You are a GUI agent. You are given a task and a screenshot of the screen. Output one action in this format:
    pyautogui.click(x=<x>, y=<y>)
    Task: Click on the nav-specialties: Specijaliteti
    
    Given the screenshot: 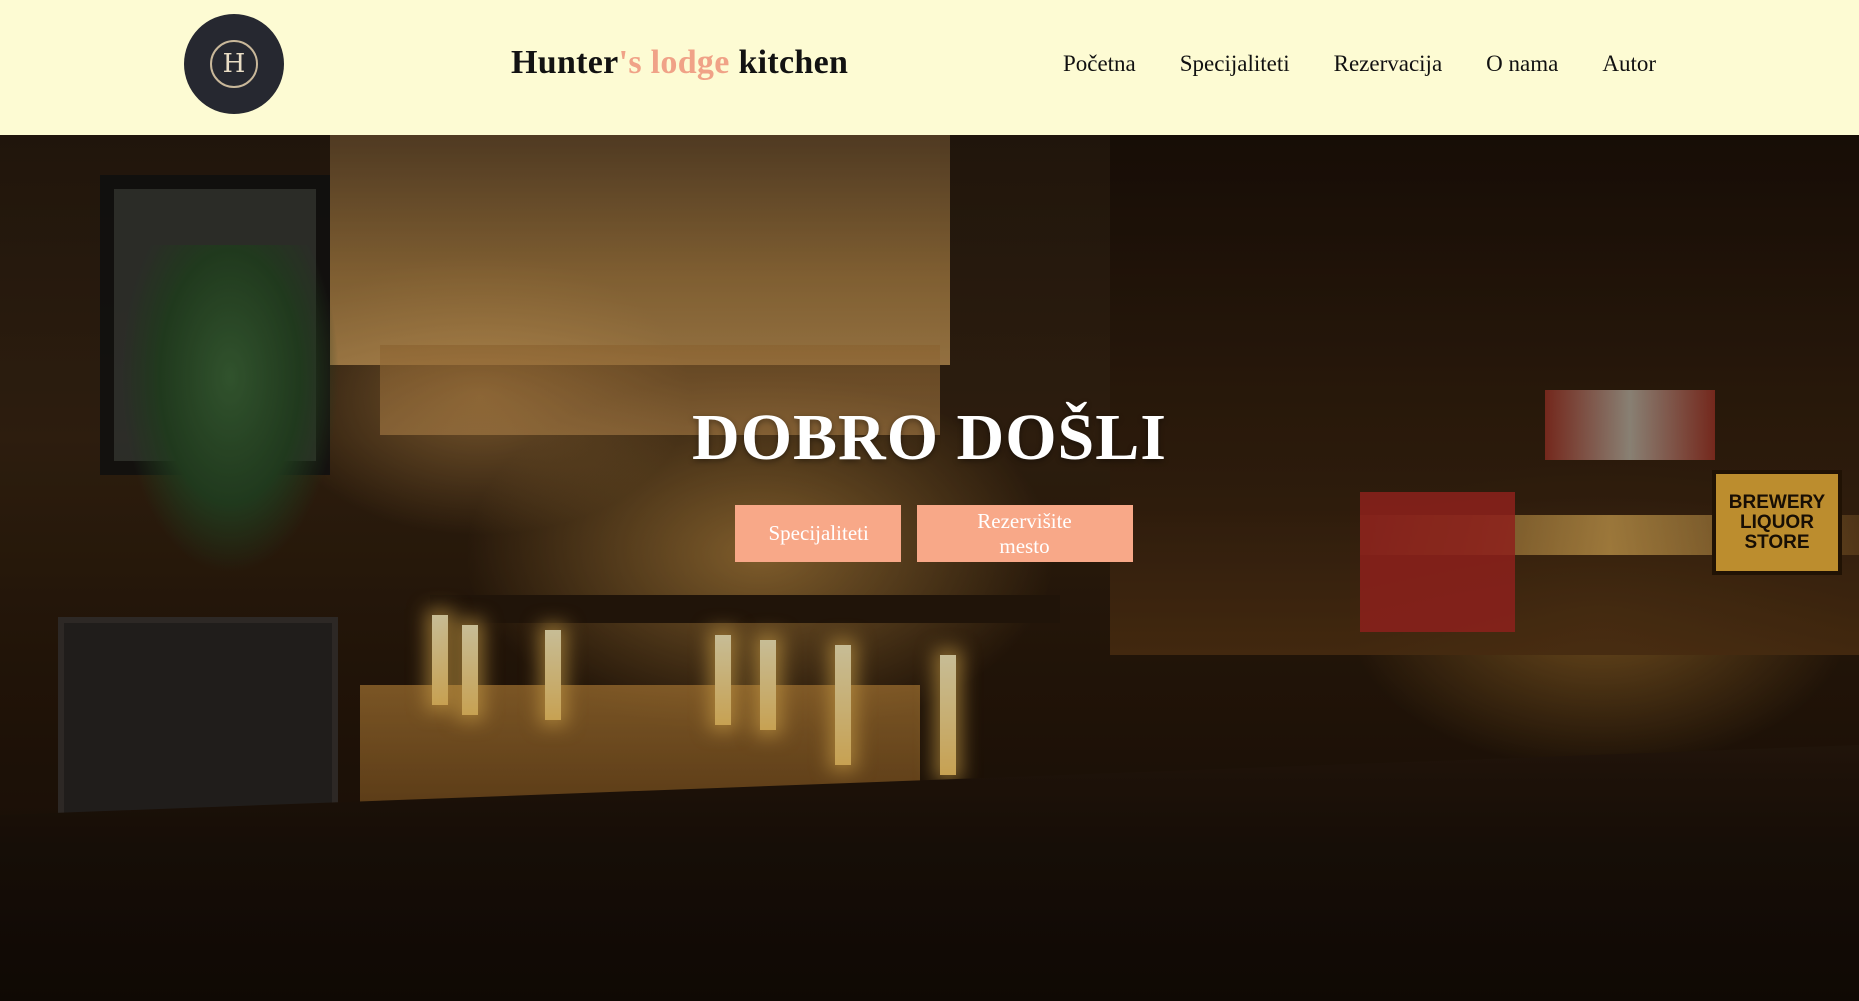 What is the action you would take?
    pyautogui.click(x=1235, y=64)
    